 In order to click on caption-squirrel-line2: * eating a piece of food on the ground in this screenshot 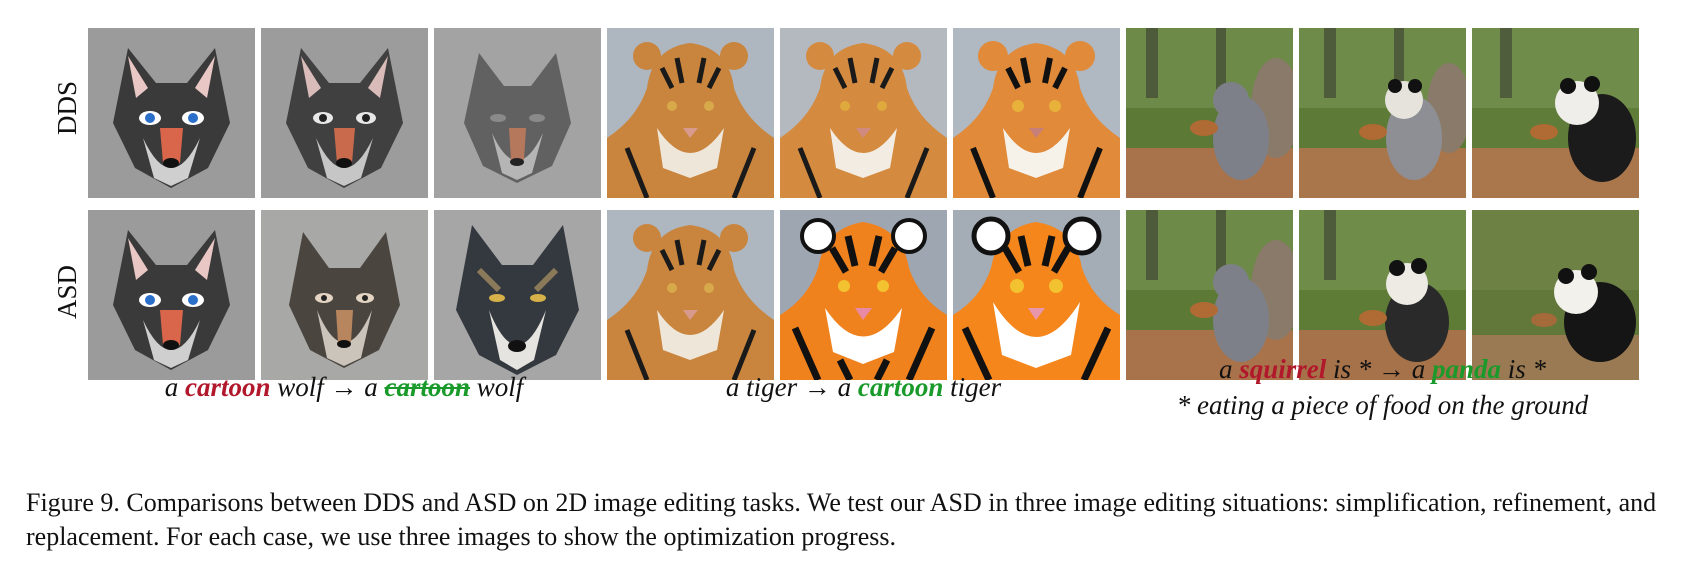, I will do `click(1382, 405)`.